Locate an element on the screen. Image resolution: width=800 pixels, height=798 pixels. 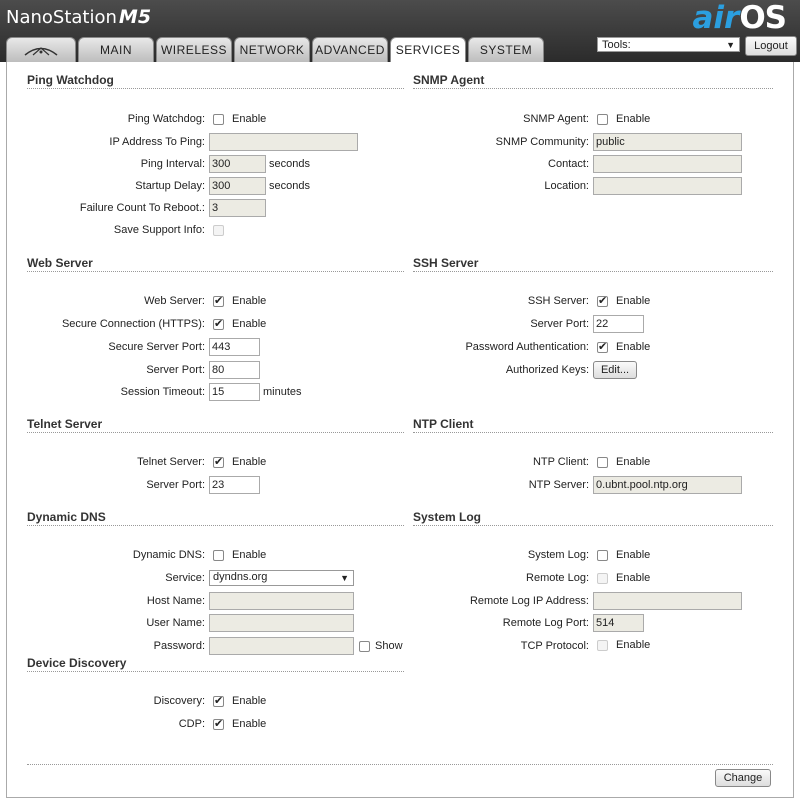
ddns-service-label: Service: is located at coordinates (185, 578).